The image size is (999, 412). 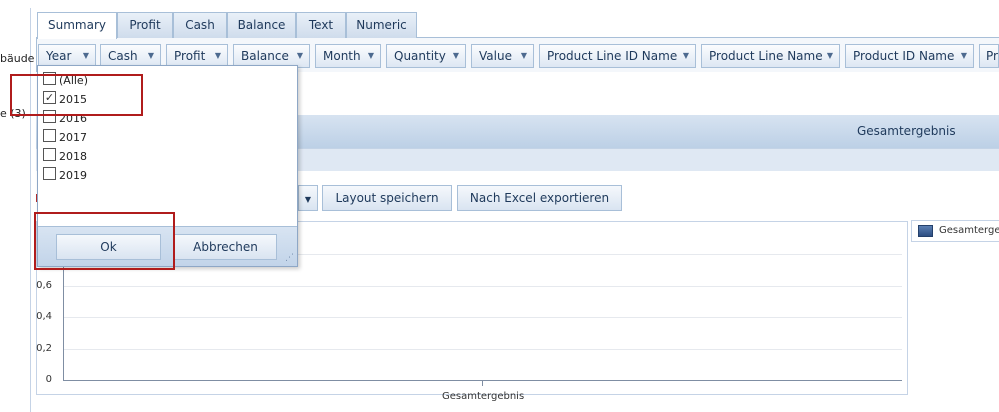 What do you see at coordinates (482, 383) in the screenshot?
I see `x-axis-tick` at bounding box center [482, 383].